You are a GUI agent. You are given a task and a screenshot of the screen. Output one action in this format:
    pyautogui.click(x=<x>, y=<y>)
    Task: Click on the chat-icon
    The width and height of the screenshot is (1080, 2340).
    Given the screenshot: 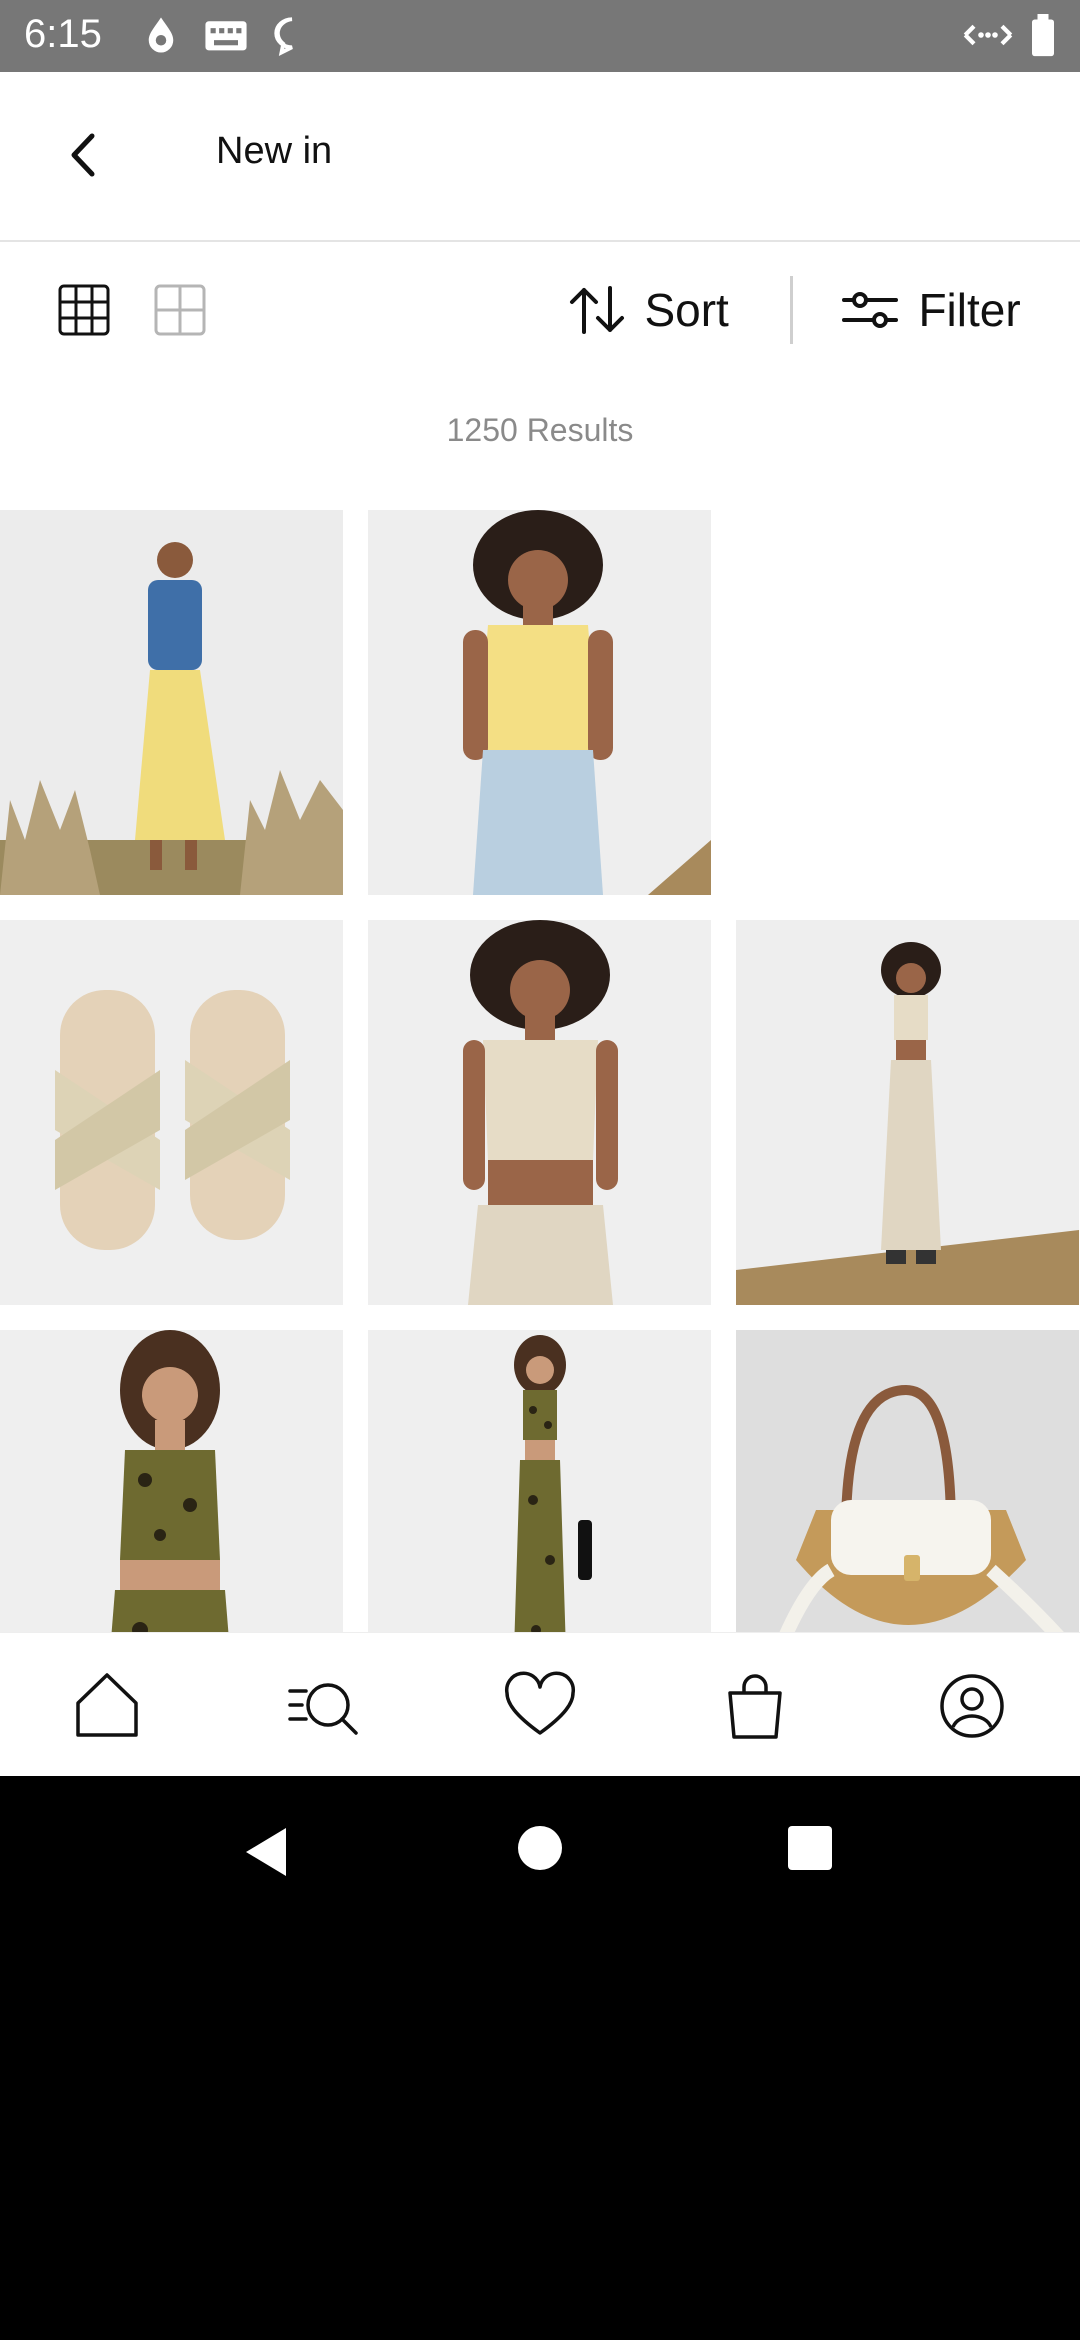 What is the action you would take?
    pyautogui.click(x=283, y=36)
    